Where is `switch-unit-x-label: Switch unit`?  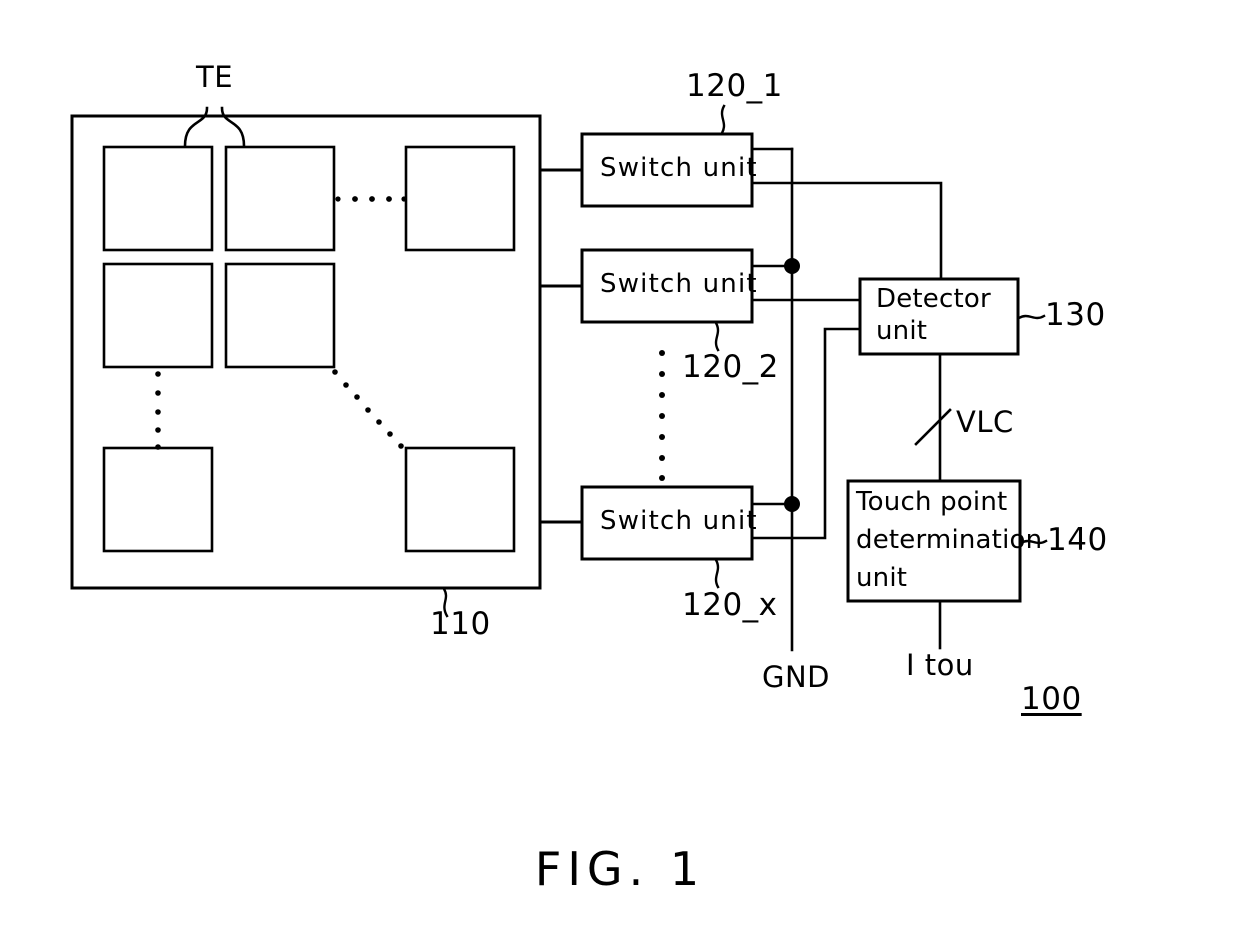 switch-unit-x-label: Switch unit is located at coordinates (679, 521).